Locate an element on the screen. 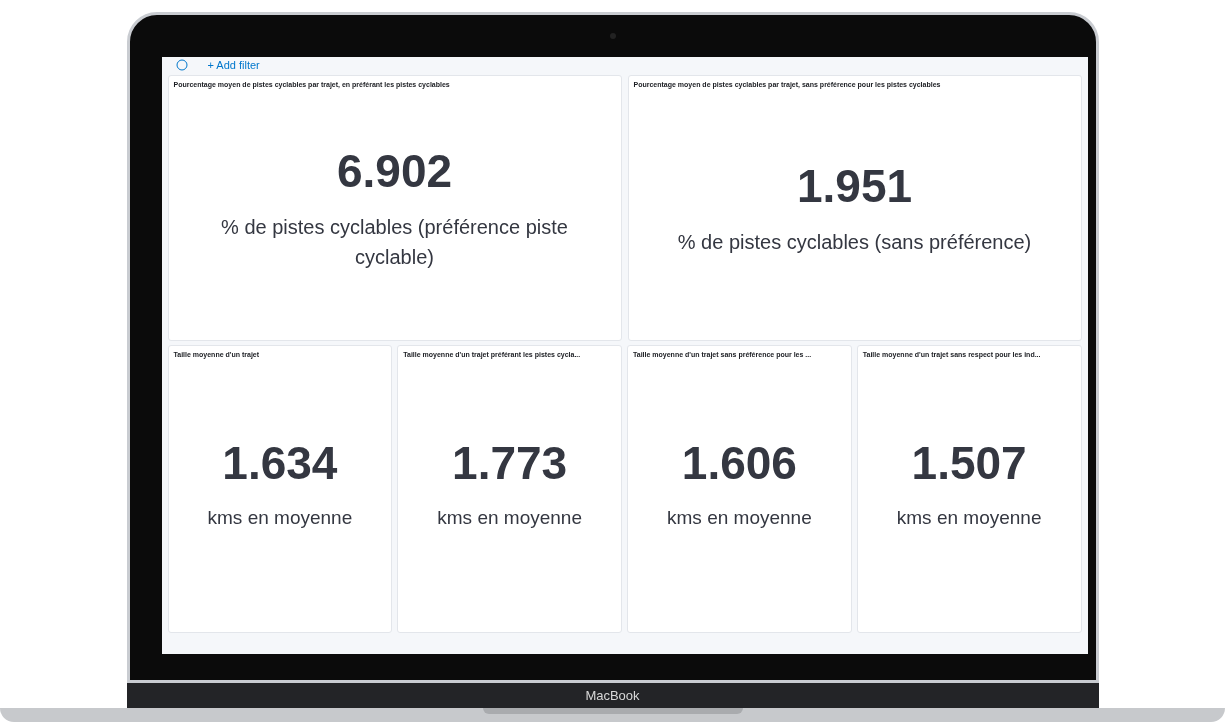 The height and width of the screenshot is (726, 1225). metric-label: % de pistes cyclables (sans préférence) is located at coordinates (854, 243).